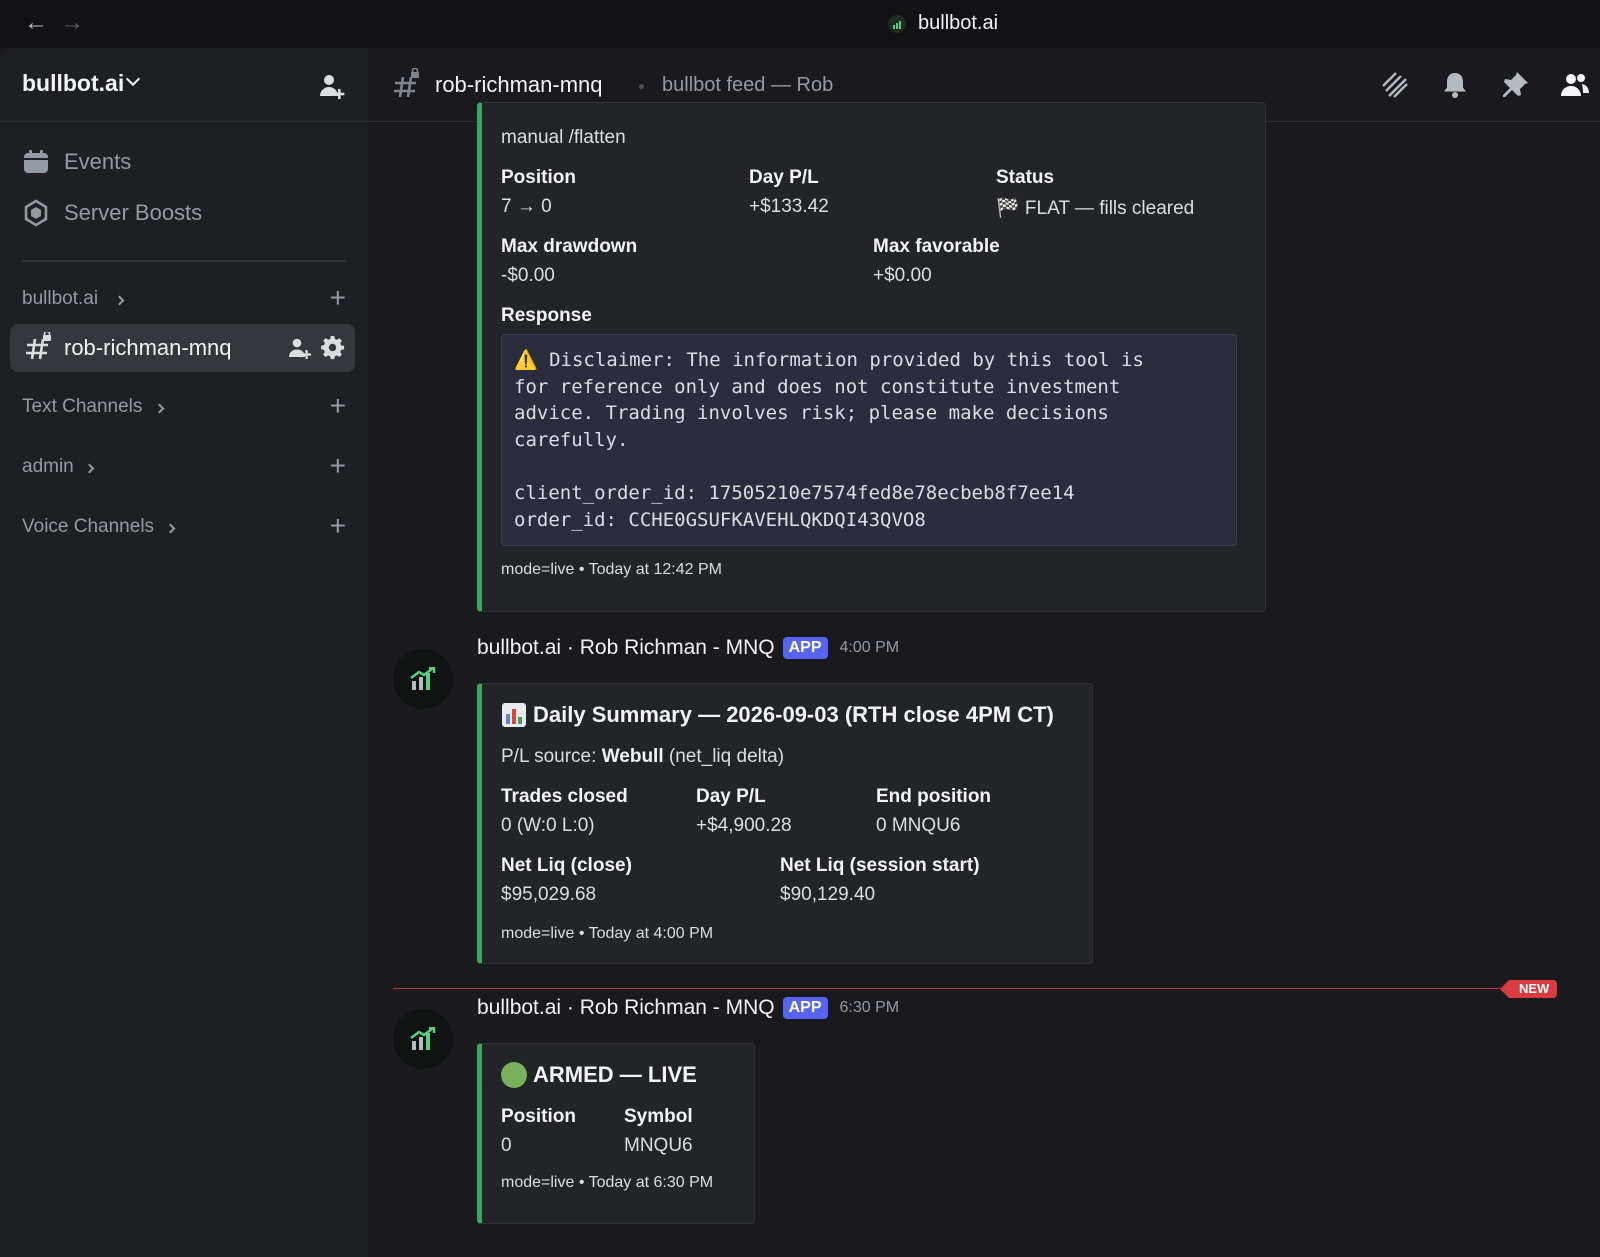 The image size is (1600, 1257). Describe the element at coordinates (148, 347) in the screenshot. I see `channel-name: rob-richman-mnq` at that location.